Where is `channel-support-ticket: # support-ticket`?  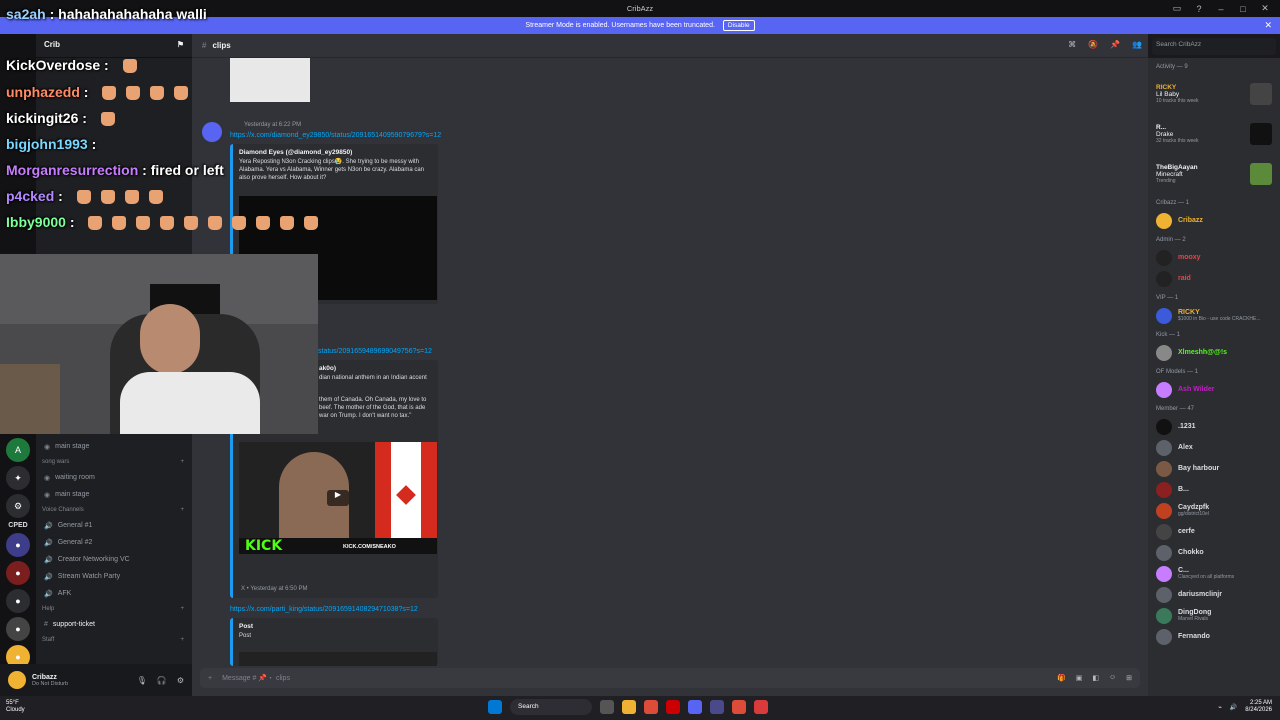
channel-support-ticket: # support-ticket is located at coordinates (114, 624).